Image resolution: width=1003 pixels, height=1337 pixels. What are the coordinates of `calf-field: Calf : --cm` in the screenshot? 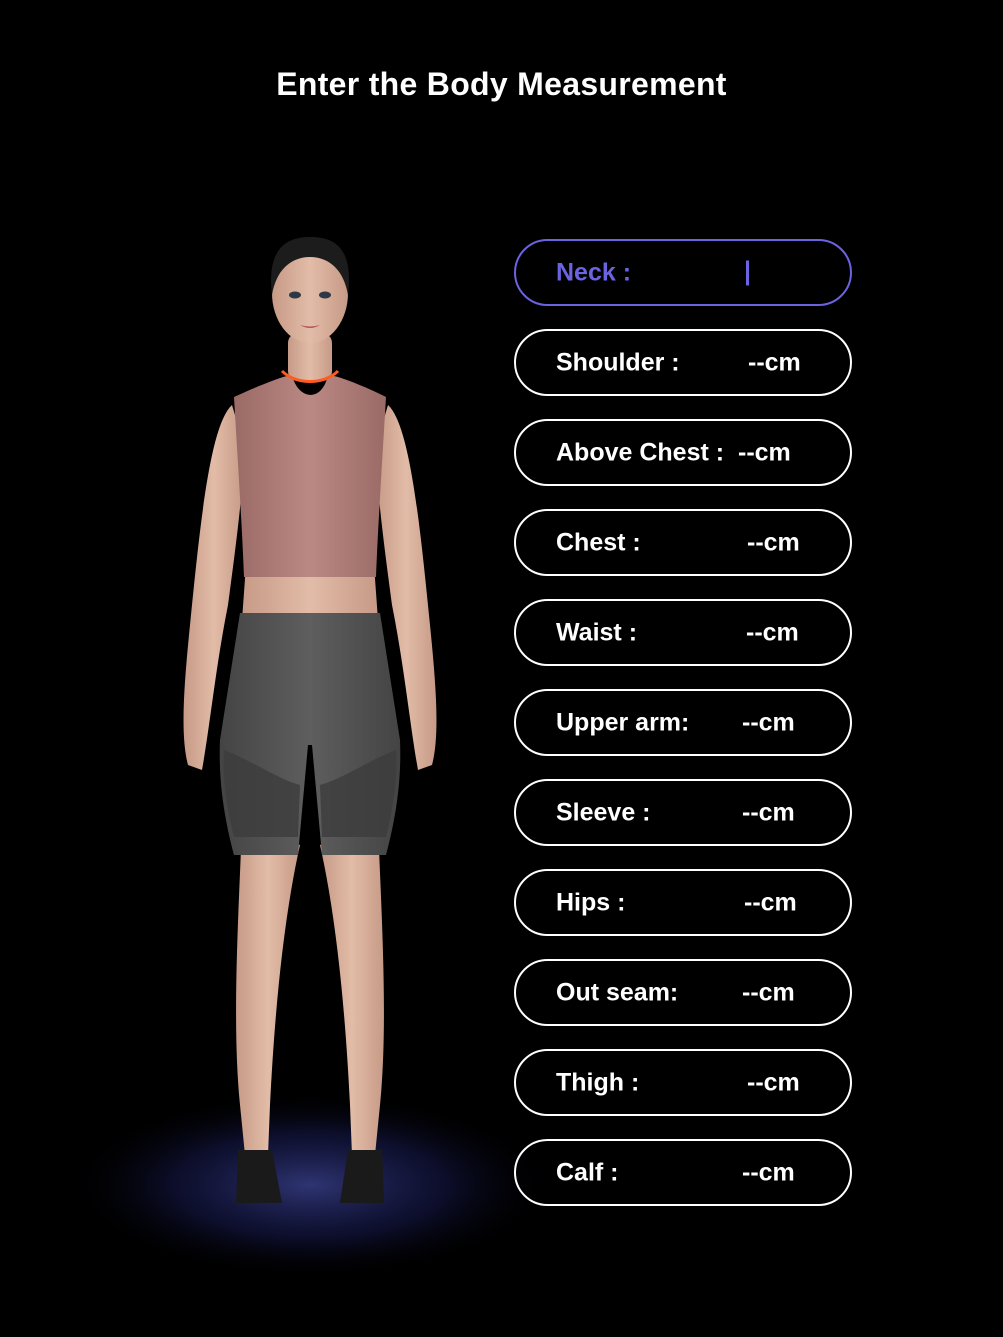 It's located at (683, 1172).